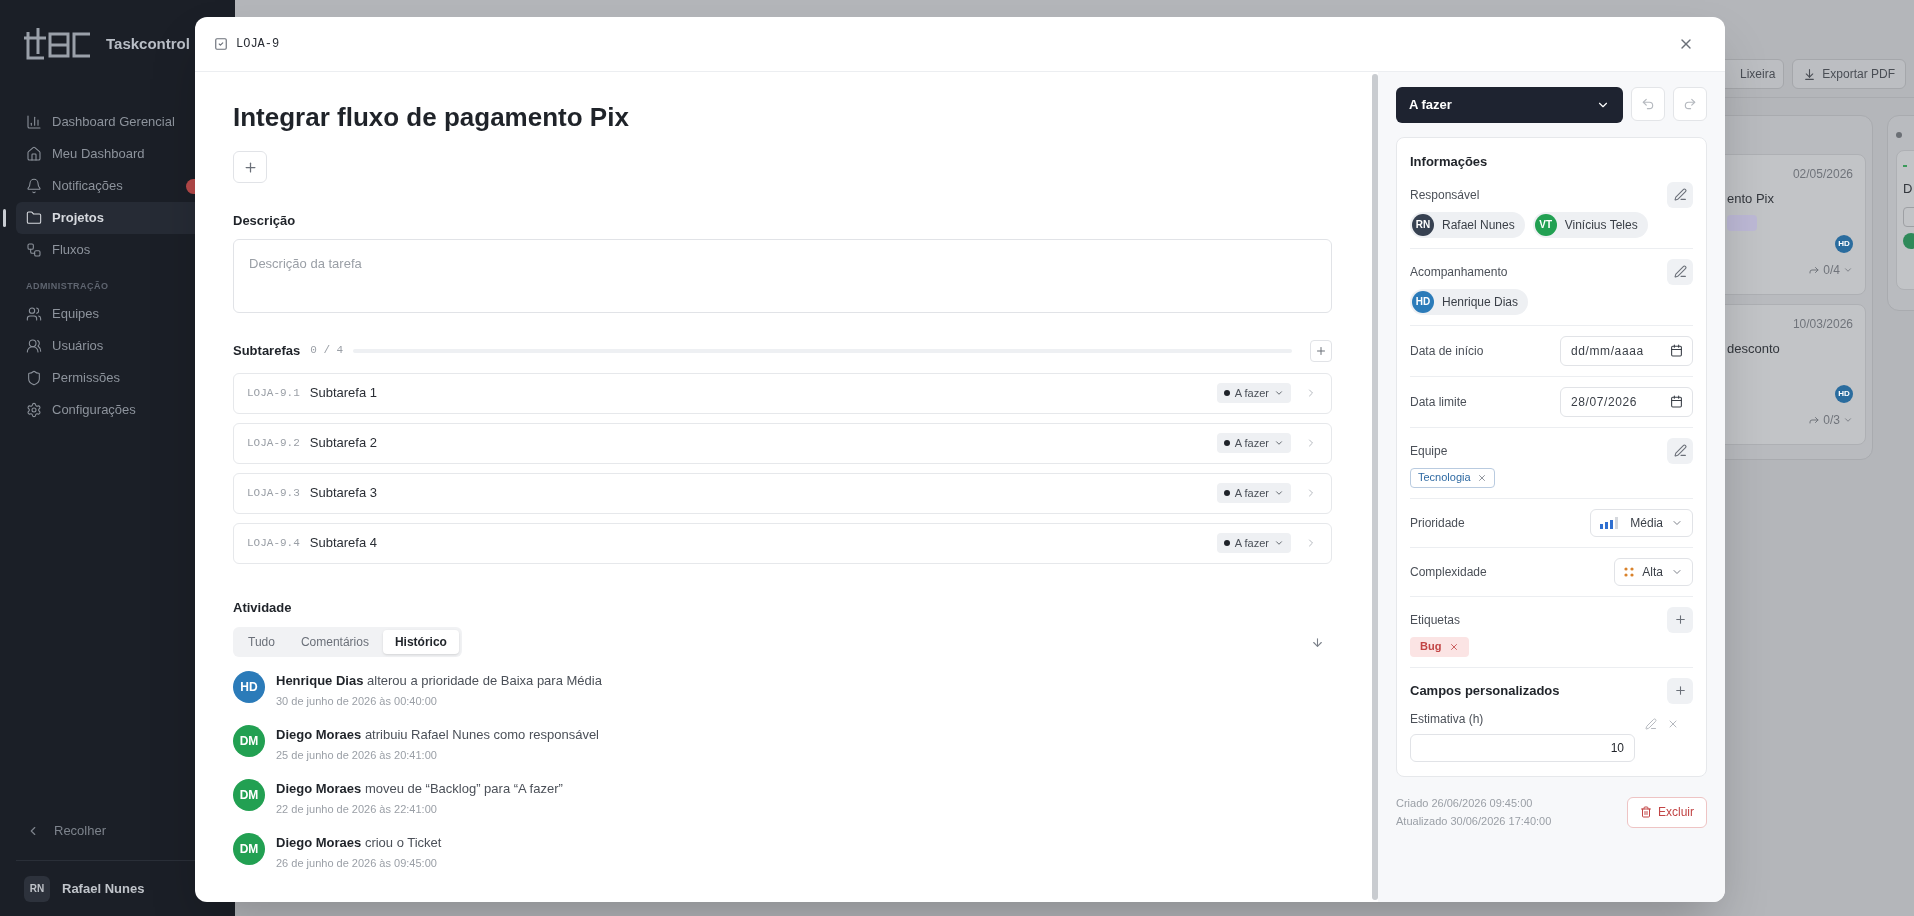  What do you see at coordinates (1429, 451) in the screenshot?
I see `field-label: Equipe` at bounding box center [1429, 451].